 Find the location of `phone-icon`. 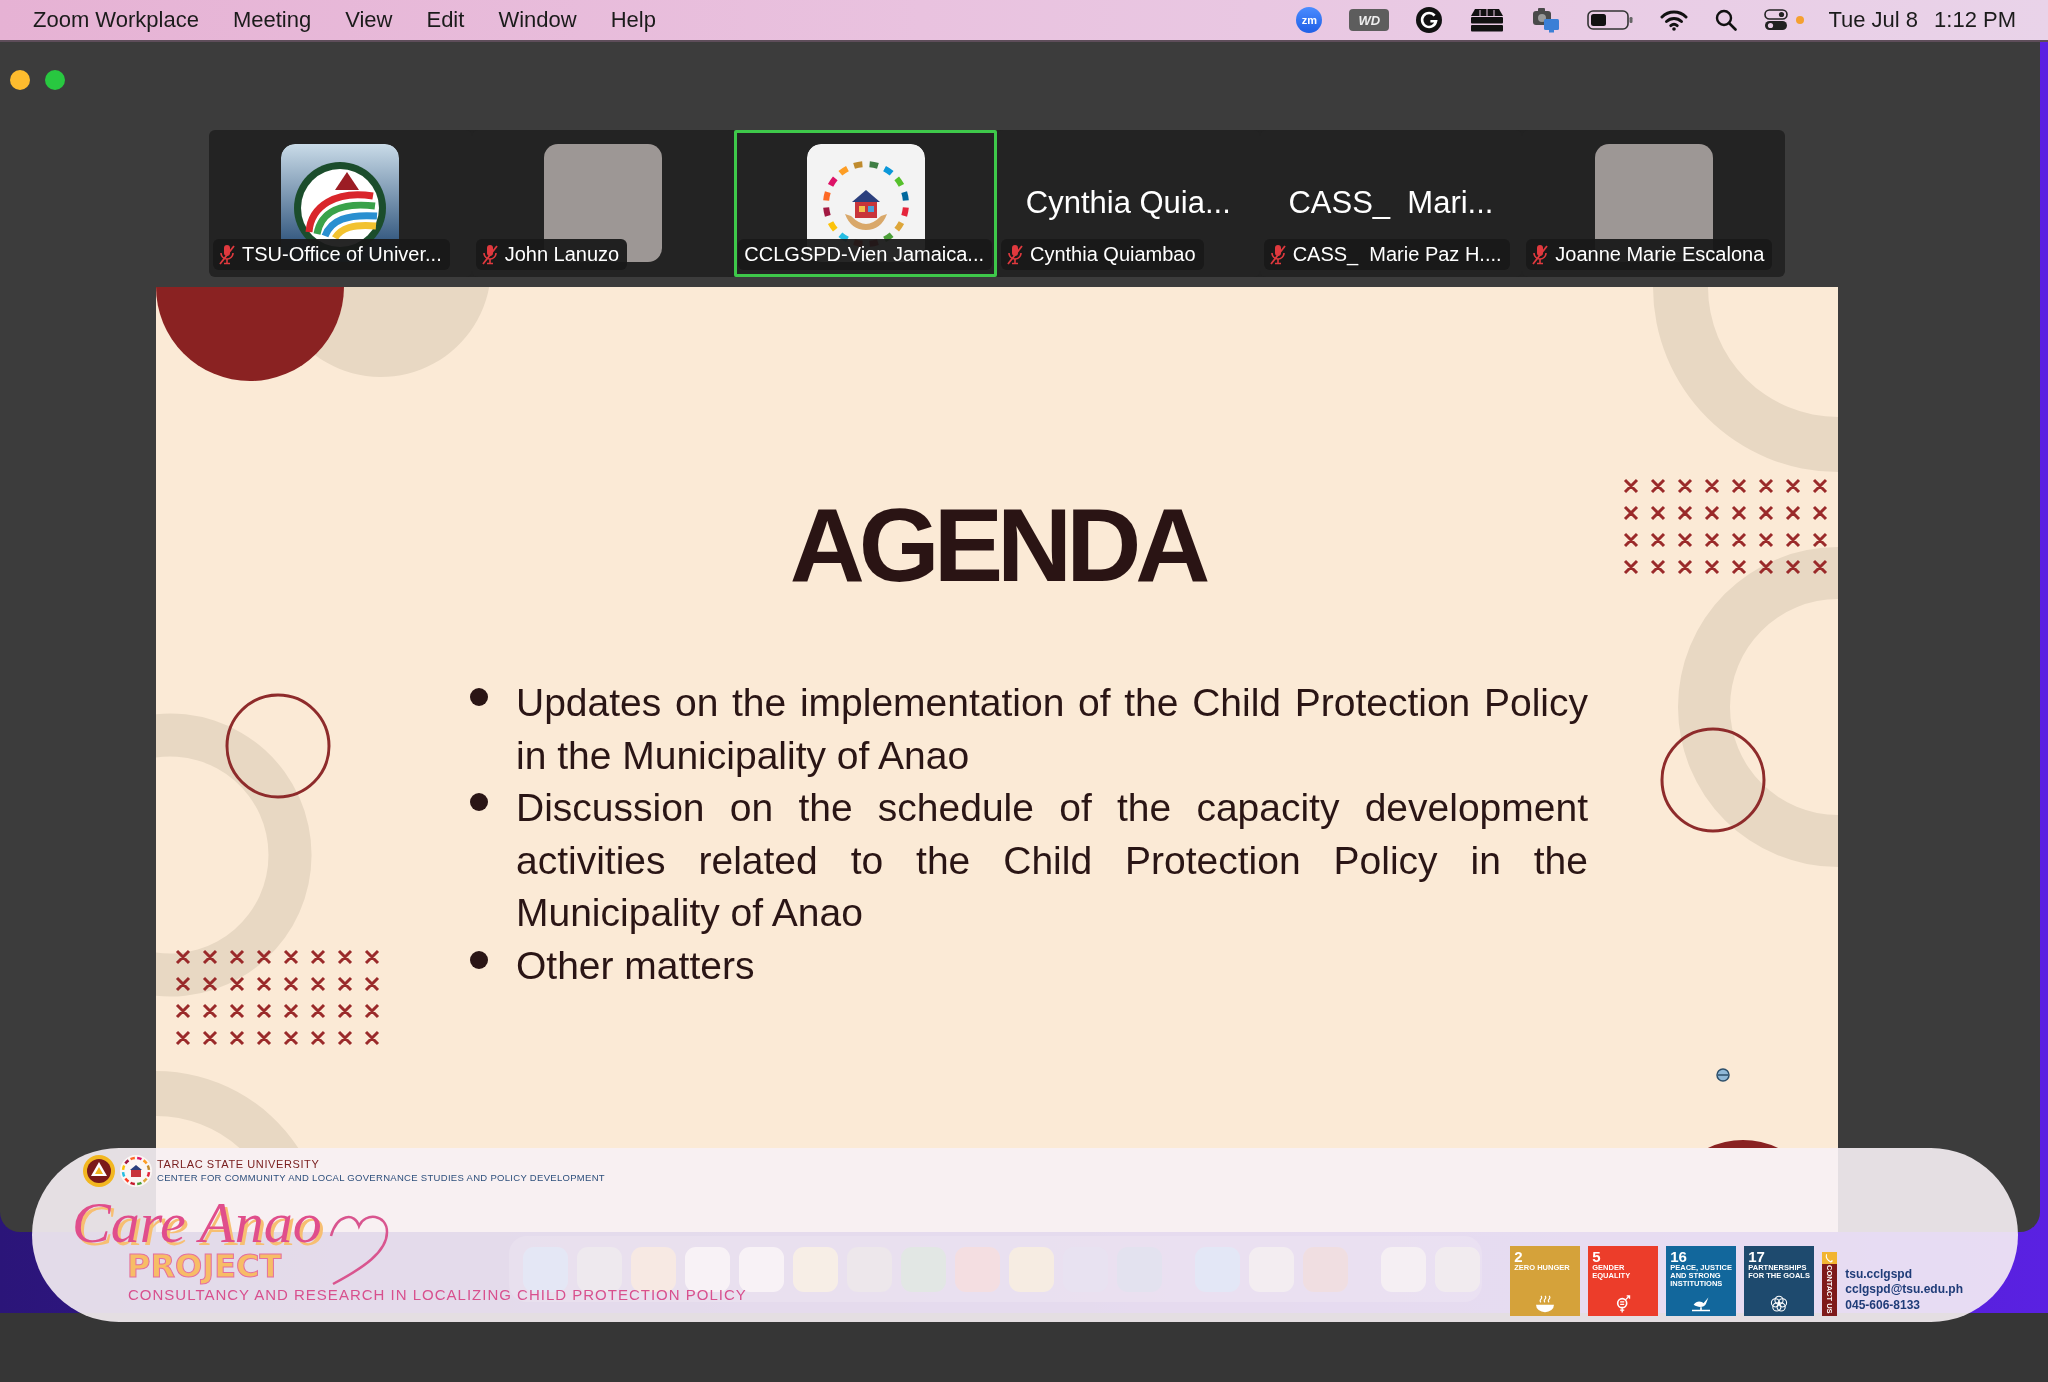

phone-icon is located at coordinates (1830, 1258).